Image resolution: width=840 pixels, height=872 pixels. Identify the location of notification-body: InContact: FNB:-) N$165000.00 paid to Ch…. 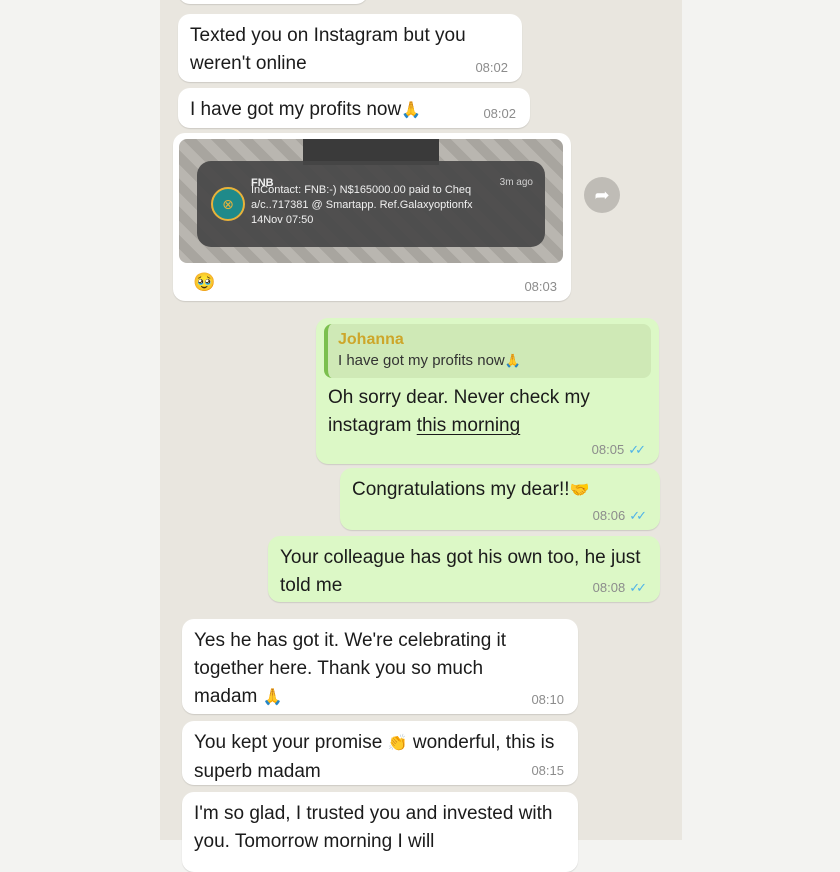
(393, 205).